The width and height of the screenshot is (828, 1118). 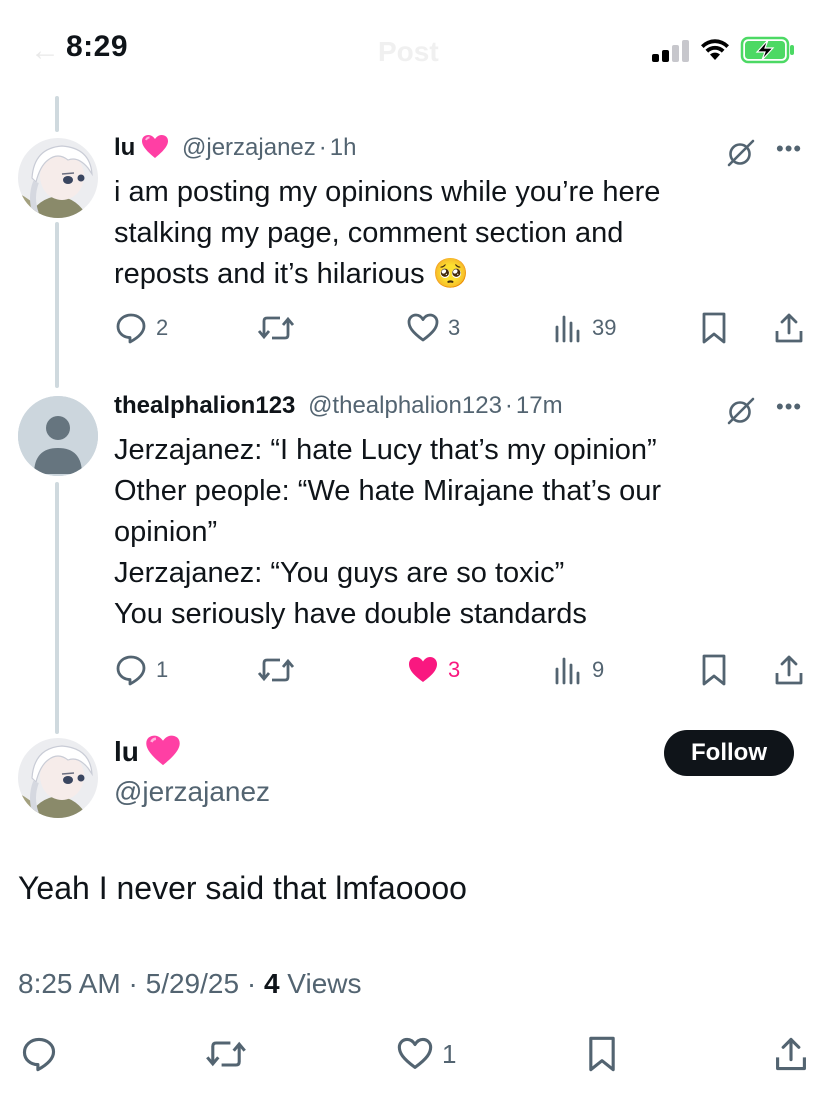 I want to click on main-display-name: lu, so click(x=147, y=751).